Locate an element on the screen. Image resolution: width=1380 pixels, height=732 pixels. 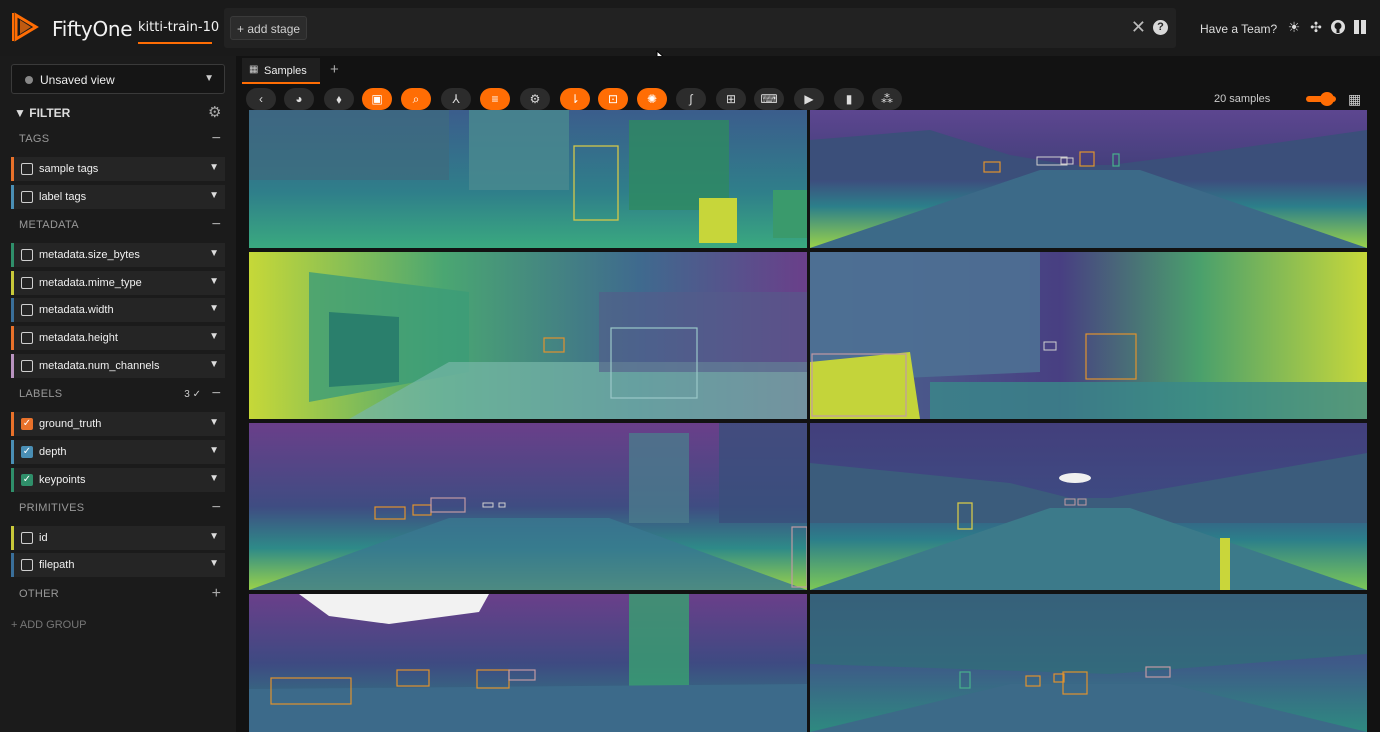
tag-icon: ⬧ is located at coordinates (339, 99).